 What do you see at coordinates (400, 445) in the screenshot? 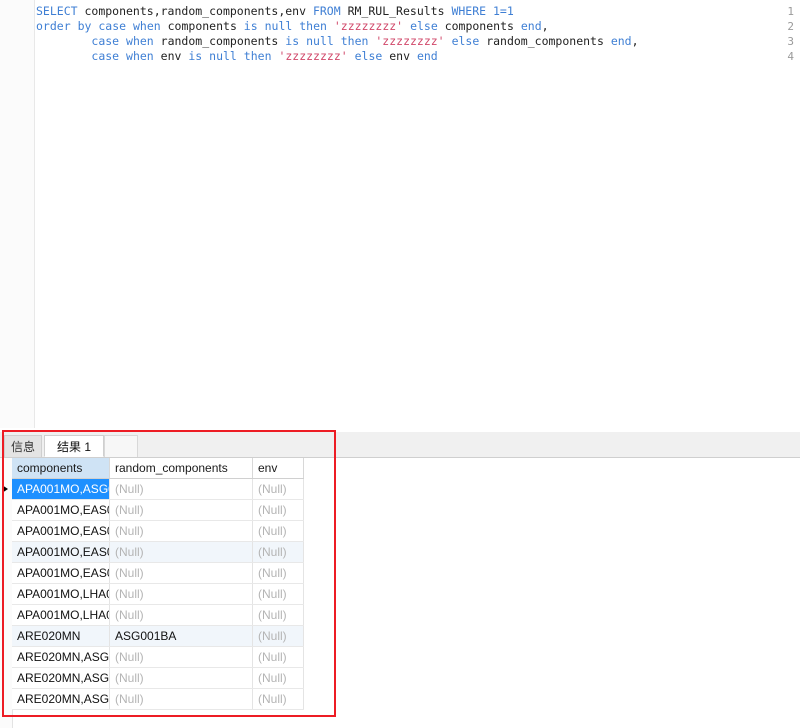
I see `results-tab-strip: 信息 结果 1` at bounding box center [400, 445].